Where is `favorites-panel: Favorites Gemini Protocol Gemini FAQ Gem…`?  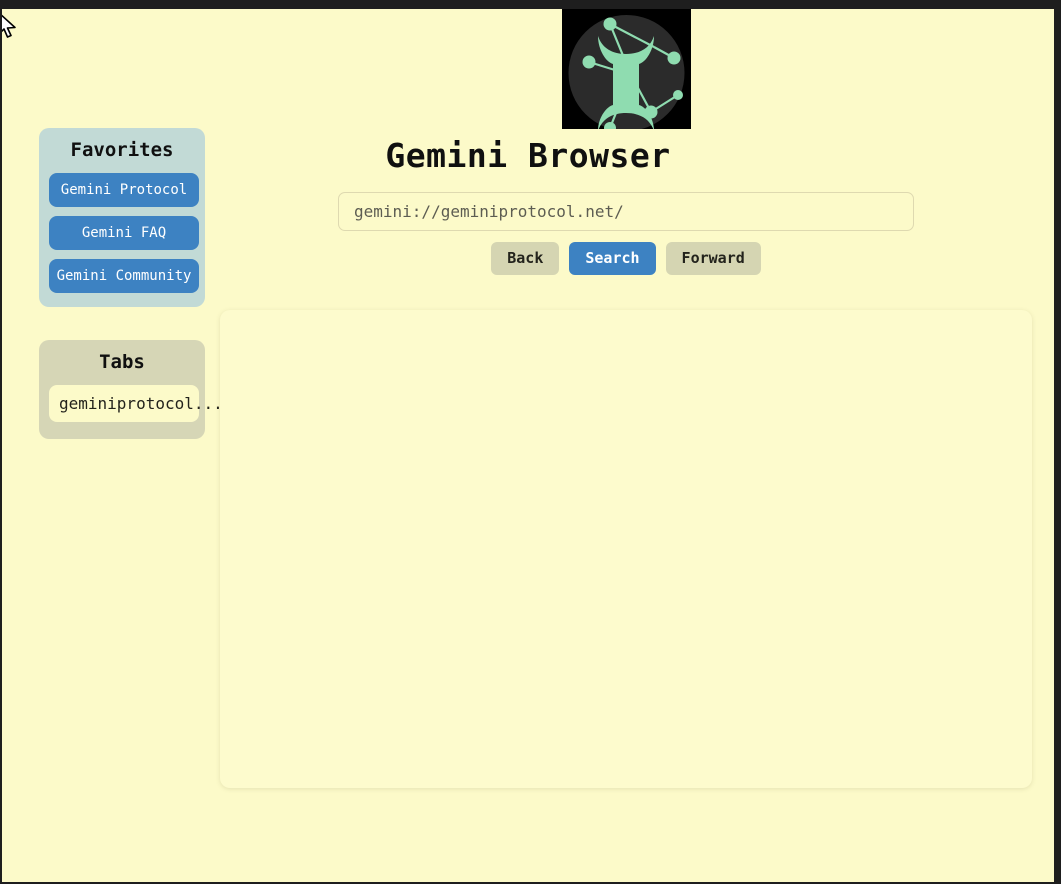 favorites-panel: Favorites Gemini Protocol Gemini FAQ Gem… is located at coordinates (122, 217).